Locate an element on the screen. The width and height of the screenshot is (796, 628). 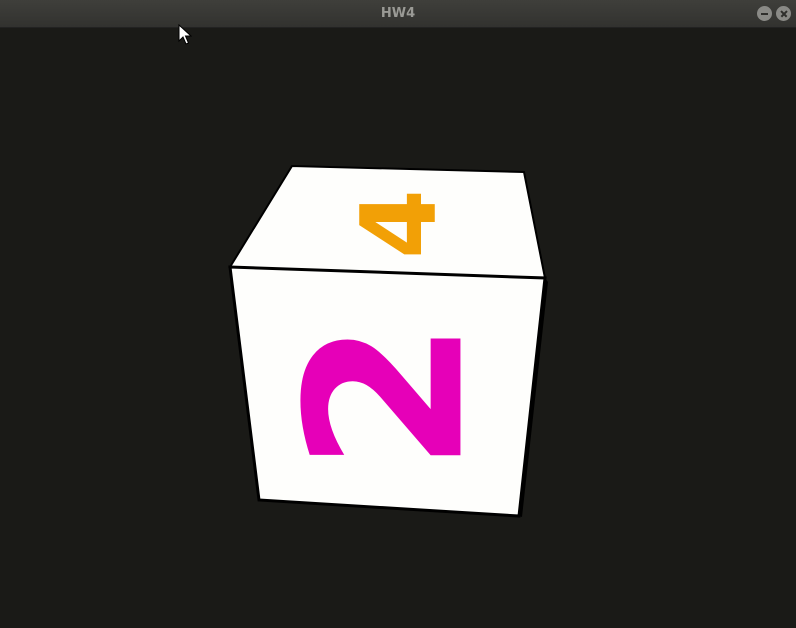
close-icon is located at coordinates (783, 13).